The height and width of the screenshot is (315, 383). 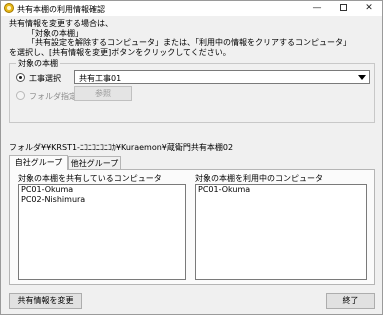 What do you see at coordinates (20, 95) in the screenshot?
I see `folder-select-radio` at bounding box center [20, 95].